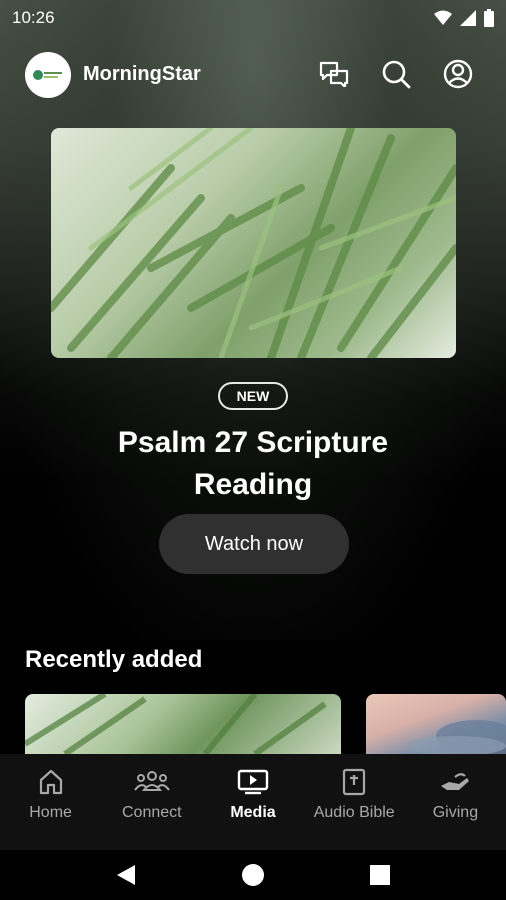 The height and width of the screenshot is (900, 506). I want to click on people-icon, so click(151, 781).